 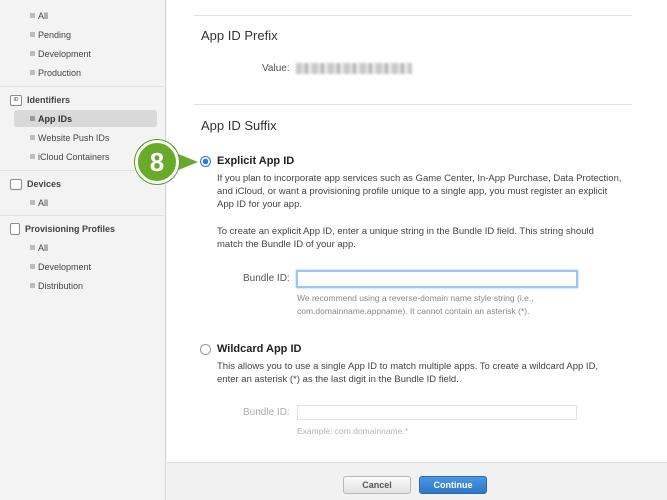 I want to click on continue-button: Continue, so click(x=453, y=485).